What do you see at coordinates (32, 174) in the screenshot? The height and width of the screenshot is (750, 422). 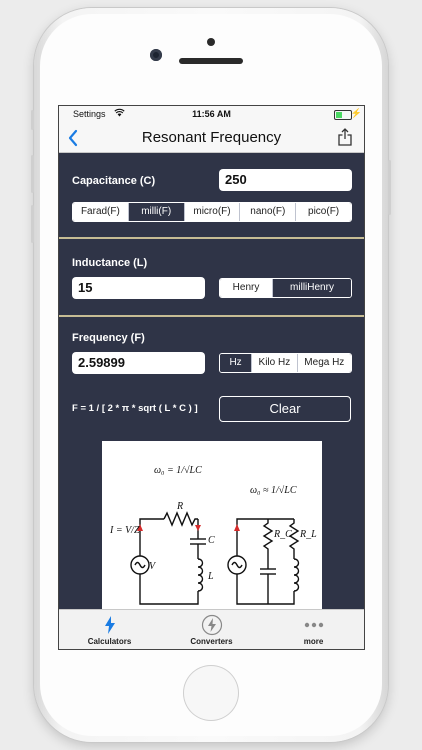 I see `volume-up-button` at bounding box center [32, 174].